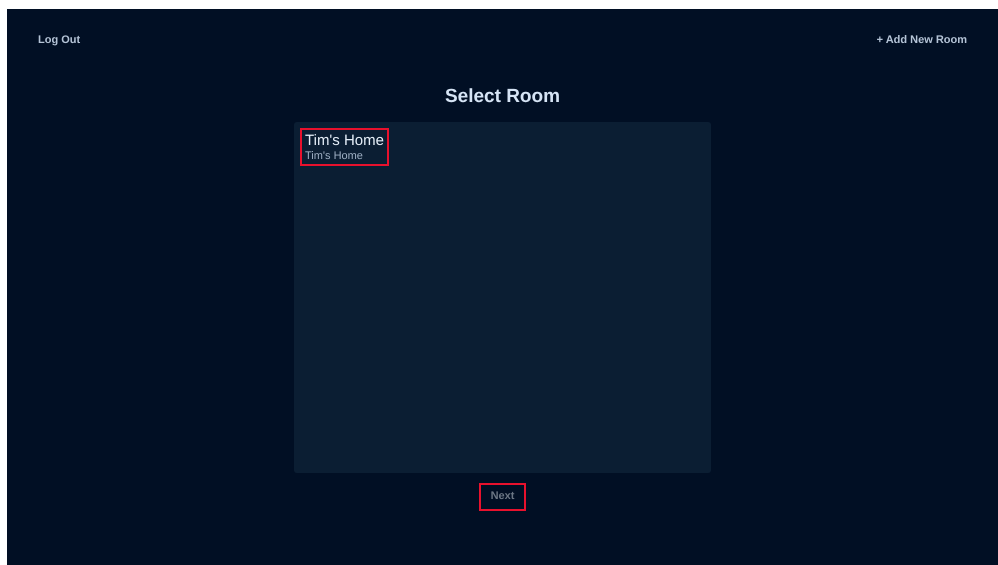 The height and width of the screenshot is (565, 998). Describe the element at coordinates (921, 40) in the screenshot. I see `add-new-room-button: + Add New Room` at that location.